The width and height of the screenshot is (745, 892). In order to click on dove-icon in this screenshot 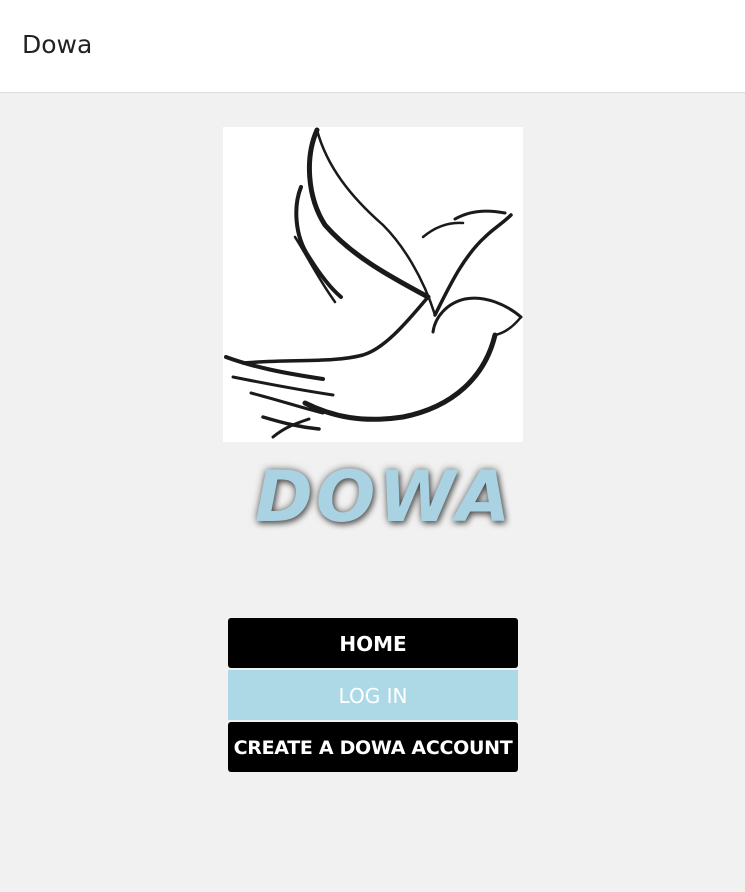, I will do `click(373, 283)`.